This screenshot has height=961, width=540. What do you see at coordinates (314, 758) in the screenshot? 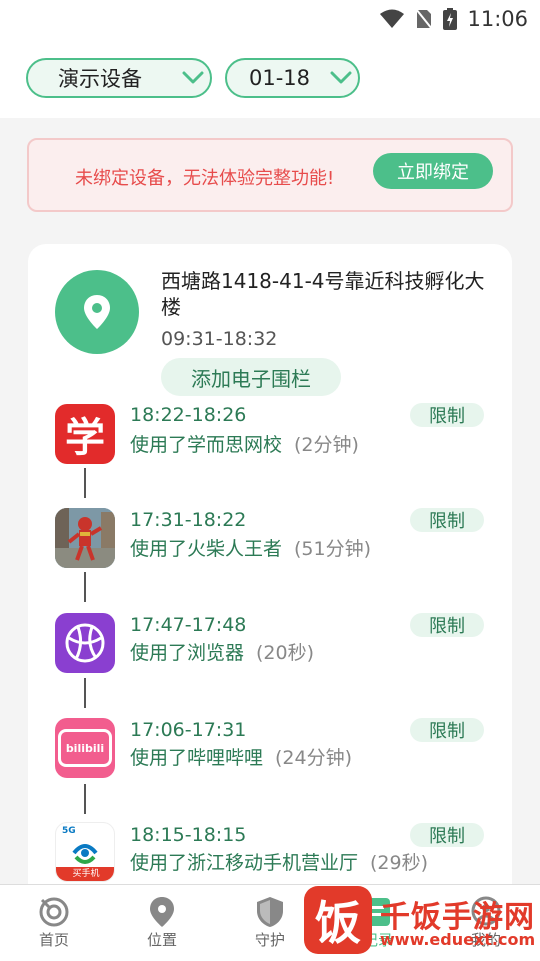
I see `record-duration: (24分钟)` at bounding box center [314, 758].